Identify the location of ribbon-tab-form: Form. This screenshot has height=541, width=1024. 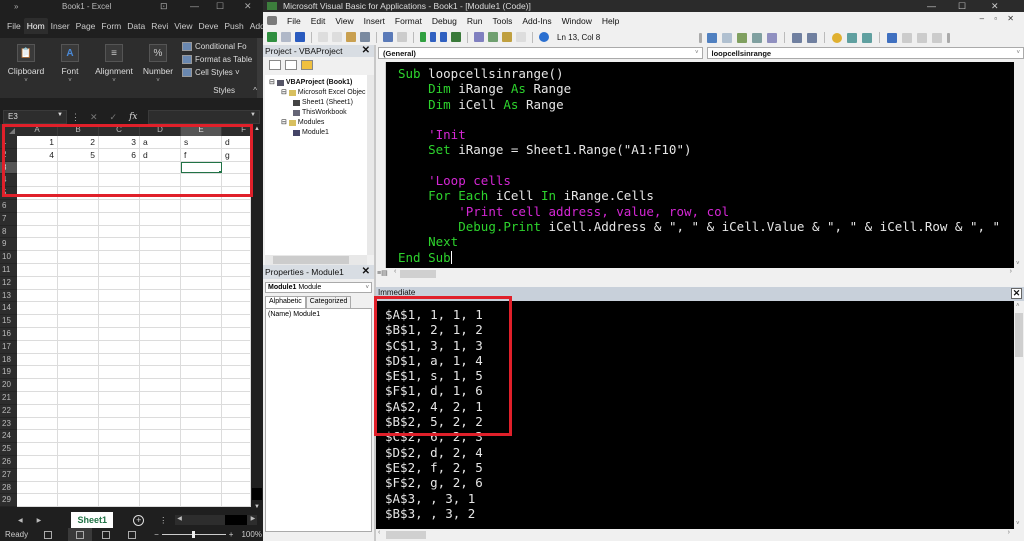
(111, 26).